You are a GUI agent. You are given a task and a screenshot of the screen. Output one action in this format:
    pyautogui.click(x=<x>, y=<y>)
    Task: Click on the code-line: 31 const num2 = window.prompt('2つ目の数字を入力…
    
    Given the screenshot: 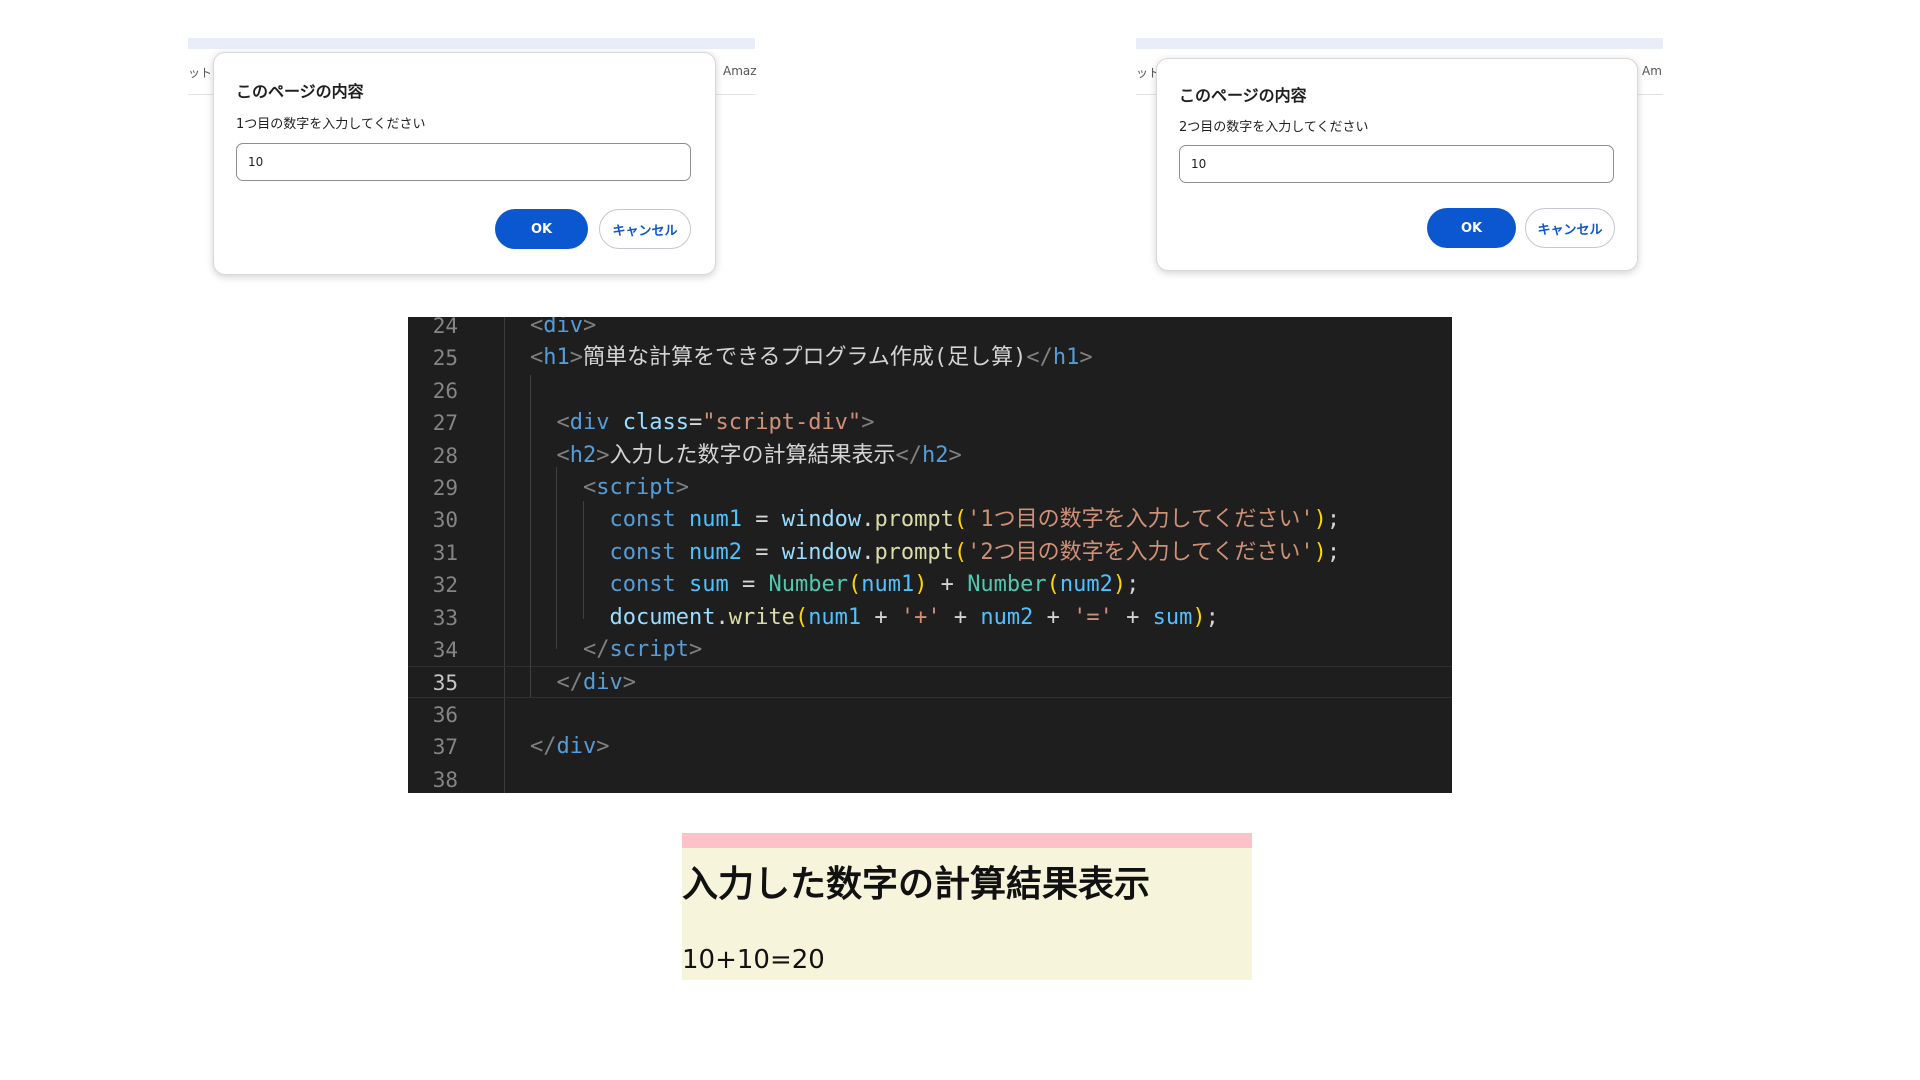 What is the action you would take?
    pyautogui.click(x=930, y=553)
    